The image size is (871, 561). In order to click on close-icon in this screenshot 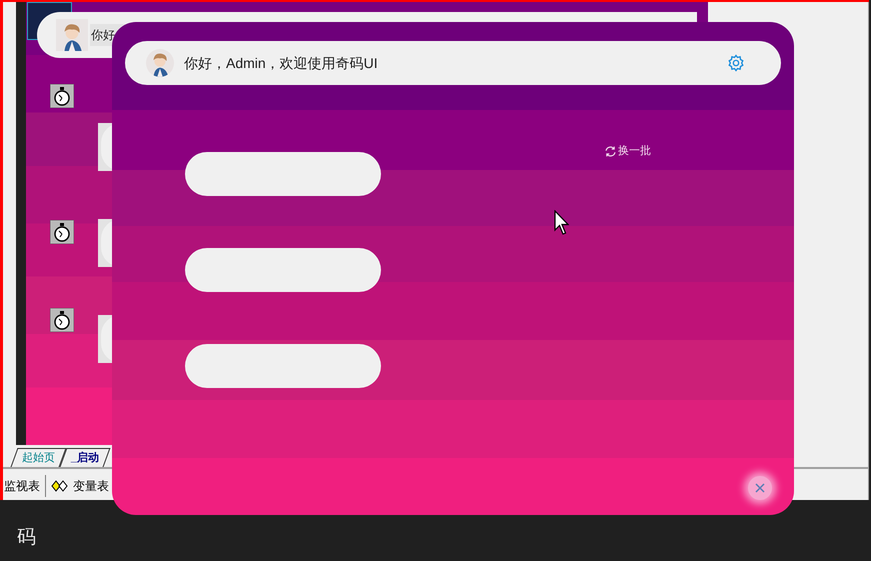, I will do `click(760, 488)`.